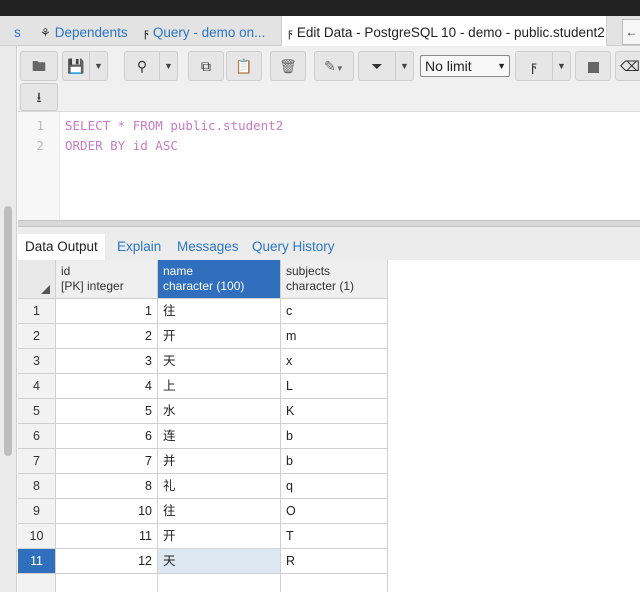 The width and height of the screenshot is (640, 592). I want to click on cell-name: 连, so click(219, 436).